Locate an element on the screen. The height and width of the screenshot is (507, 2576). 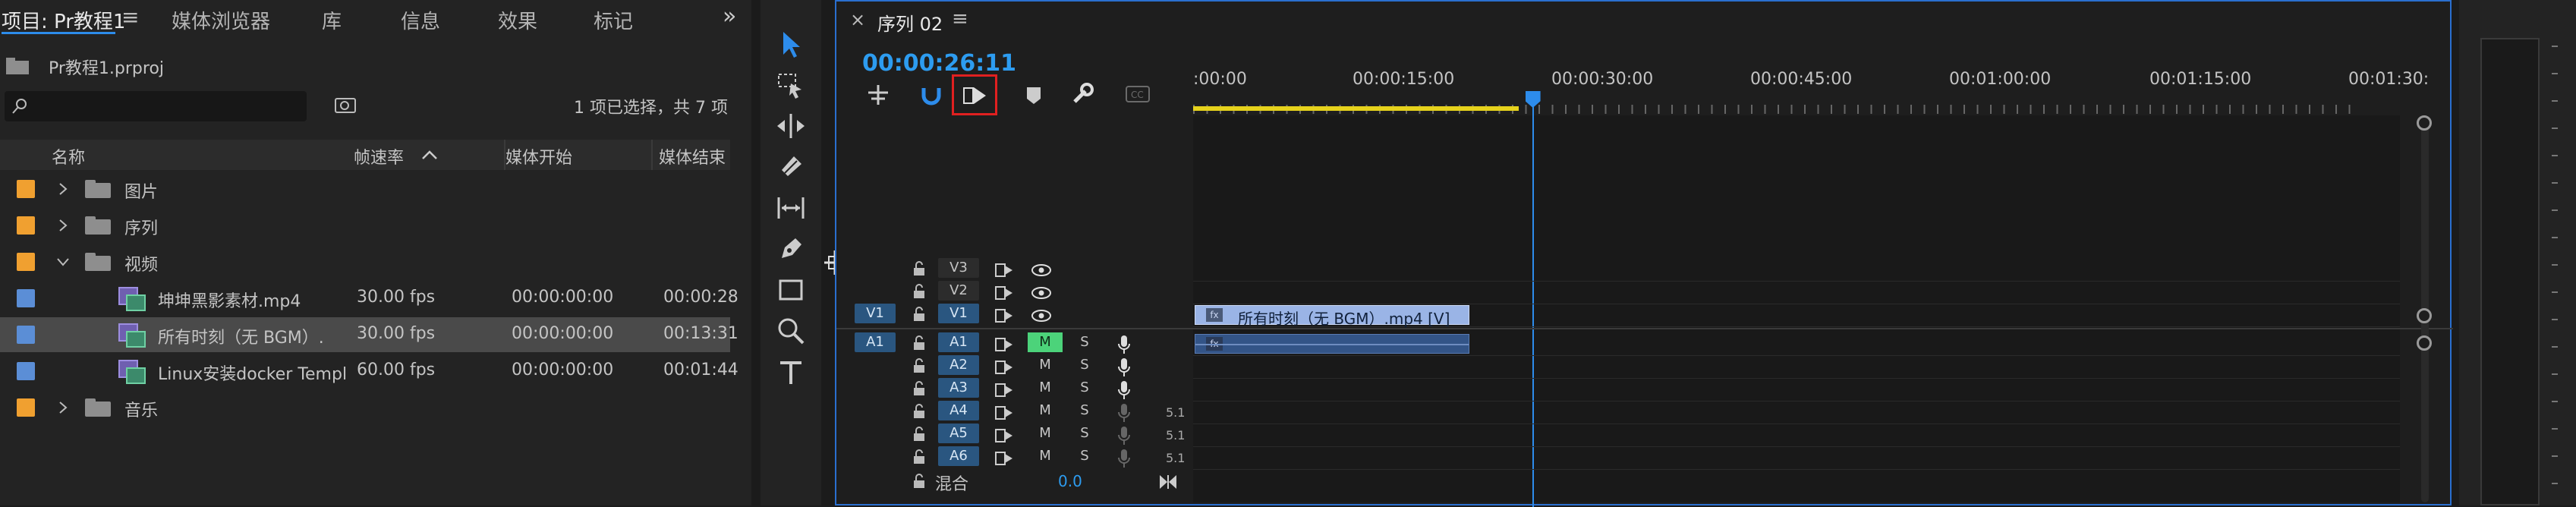
scroll-handle-top is located at coordinates (2424, 123).